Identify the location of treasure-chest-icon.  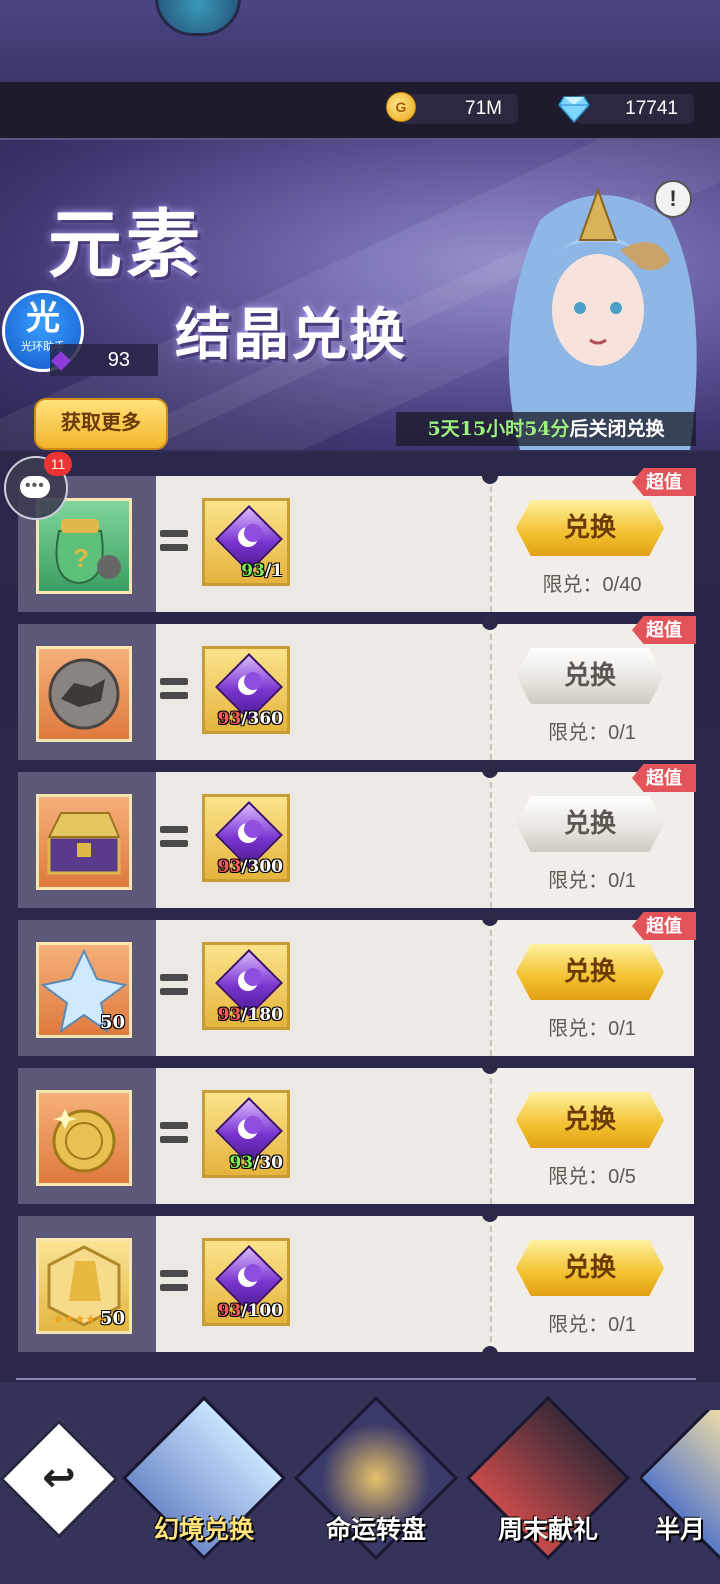
(84, 843).